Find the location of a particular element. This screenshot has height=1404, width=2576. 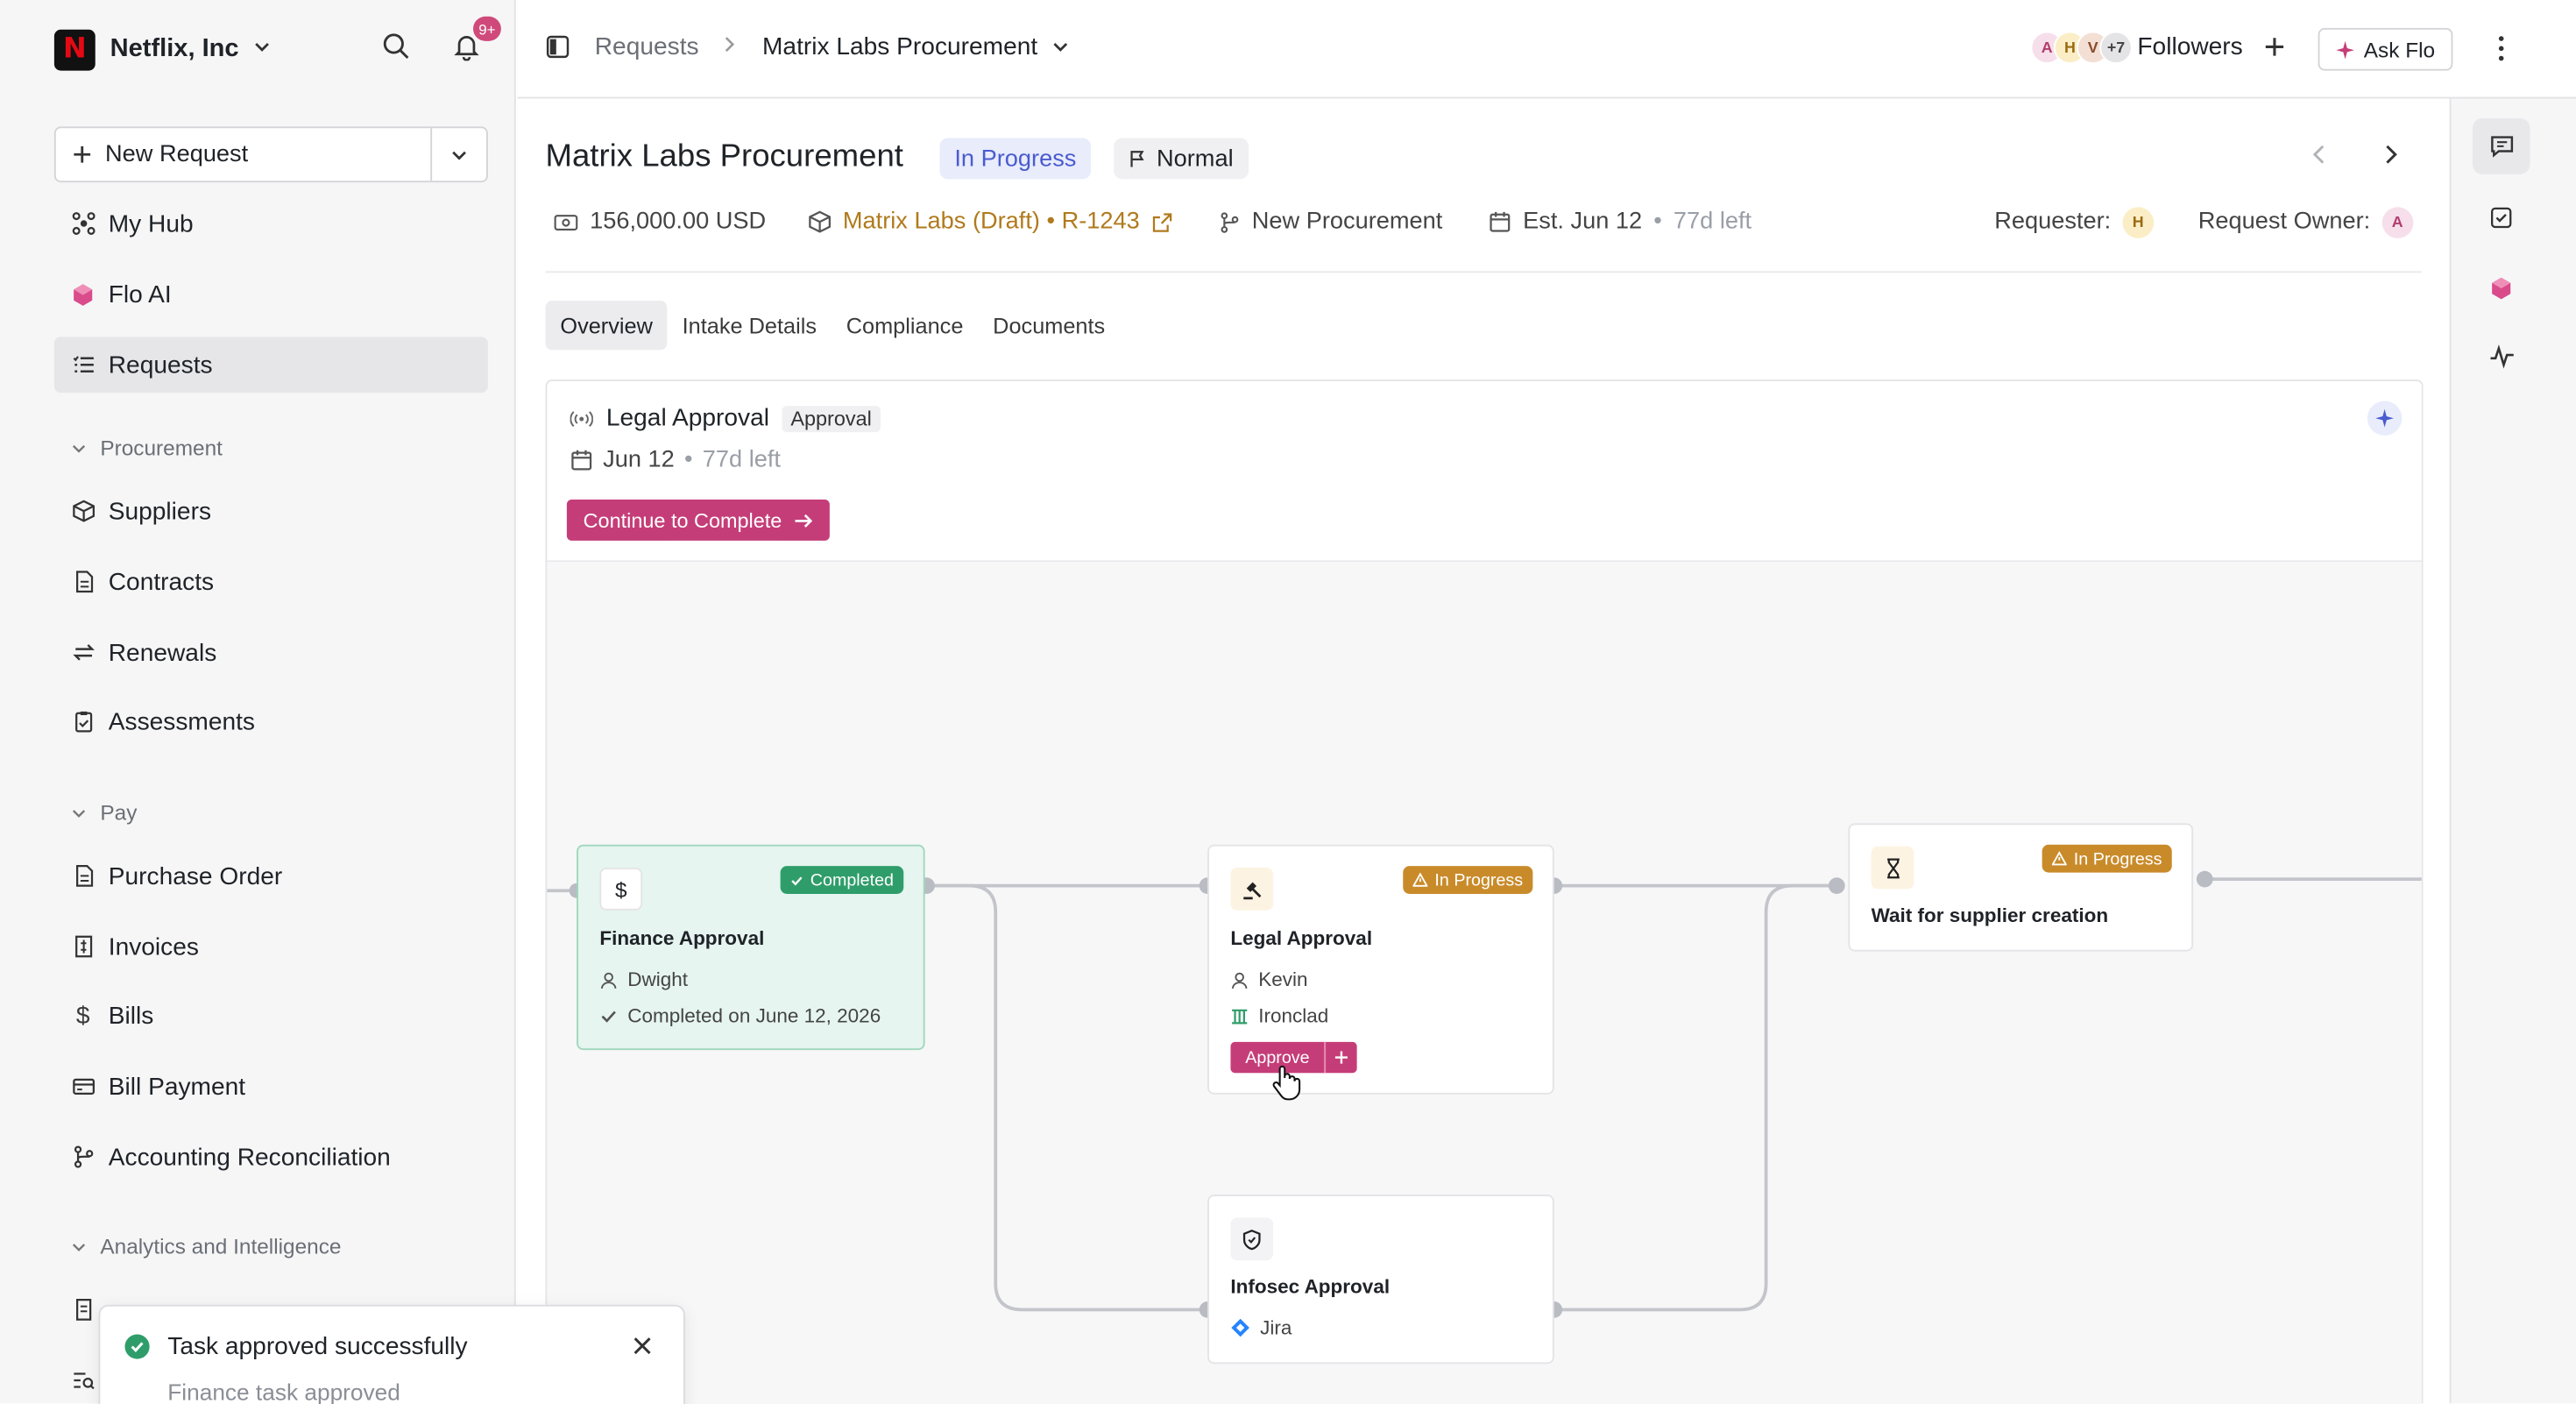

flow-node-wait-supplier: In Progress Wait for supplier creation is located at coordinates (2021, 887).